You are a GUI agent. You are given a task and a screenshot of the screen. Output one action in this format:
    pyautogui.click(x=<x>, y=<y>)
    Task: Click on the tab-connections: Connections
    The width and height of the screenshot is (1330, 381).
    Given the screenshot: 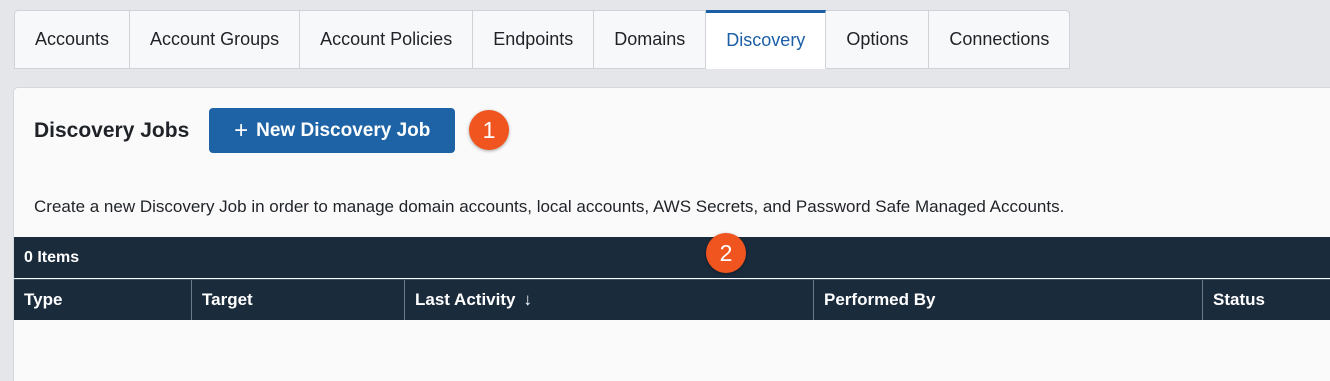 What is the action you would take?
    pyautogui.click(x=1000, y=39)
    